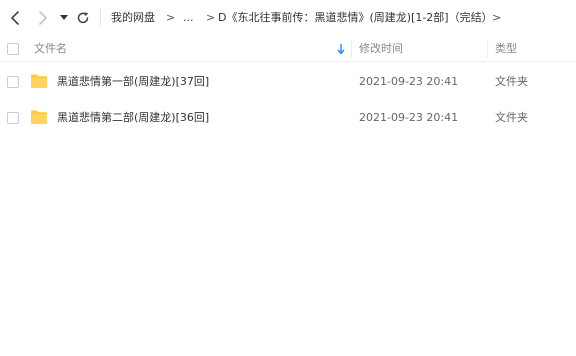 Image resolution: width=576 pixels, height=356 pixels. I want to click on column-date-header: 修改时间, so click(381, 49).